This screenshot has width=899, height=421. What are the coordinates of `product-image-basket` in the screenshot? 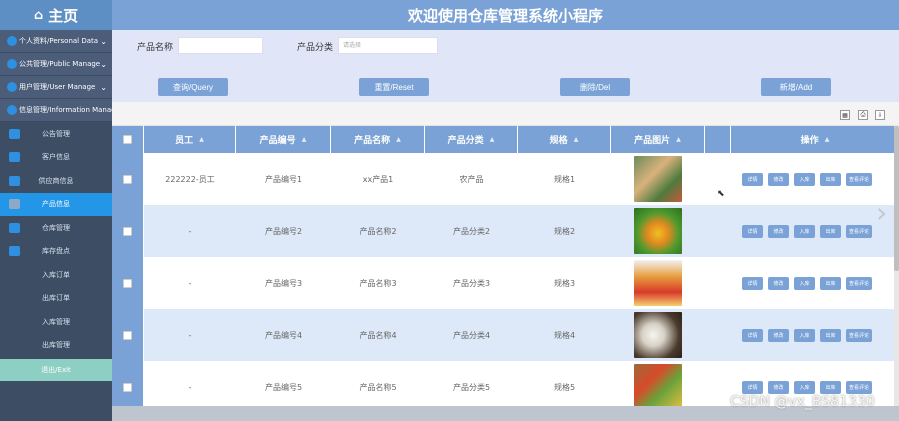 It's located at (658, 385).